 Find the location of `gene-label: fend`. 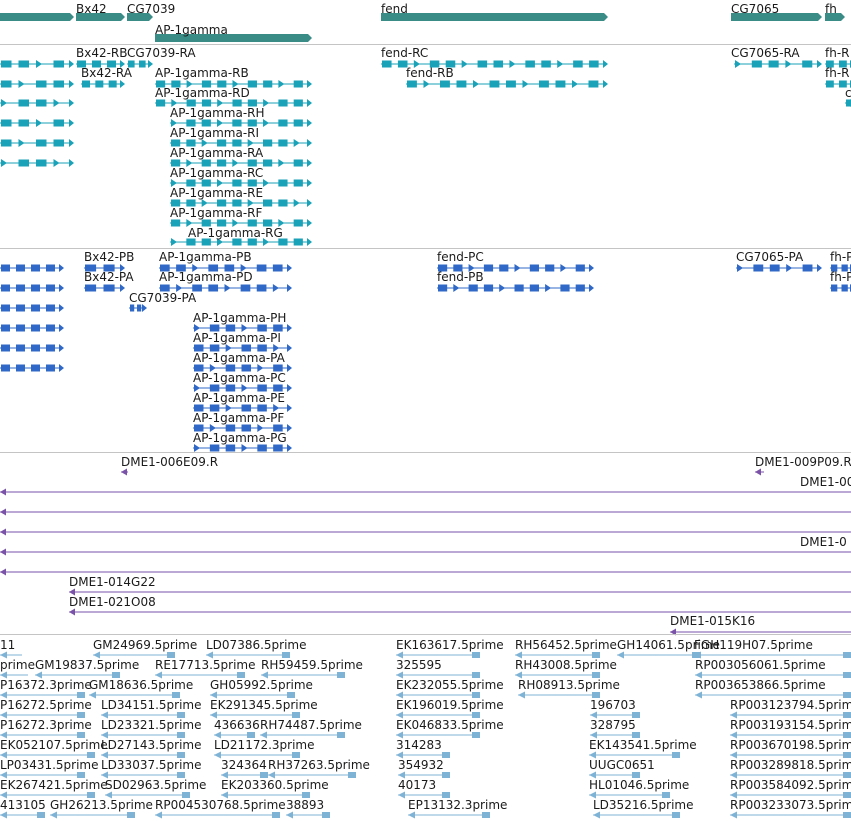

gene-label: fend is located at coordinates (394, 9).